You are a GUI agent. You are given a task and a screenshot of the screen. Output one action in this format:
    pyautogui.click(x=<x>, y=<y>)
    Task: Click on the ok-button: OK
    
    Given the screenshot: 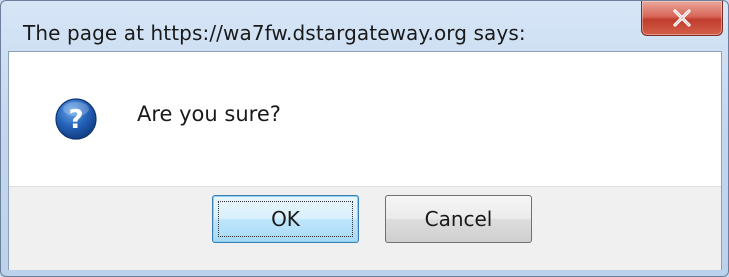 What is the action you would take?
    pyautogui.click(x=285, y=219)
    